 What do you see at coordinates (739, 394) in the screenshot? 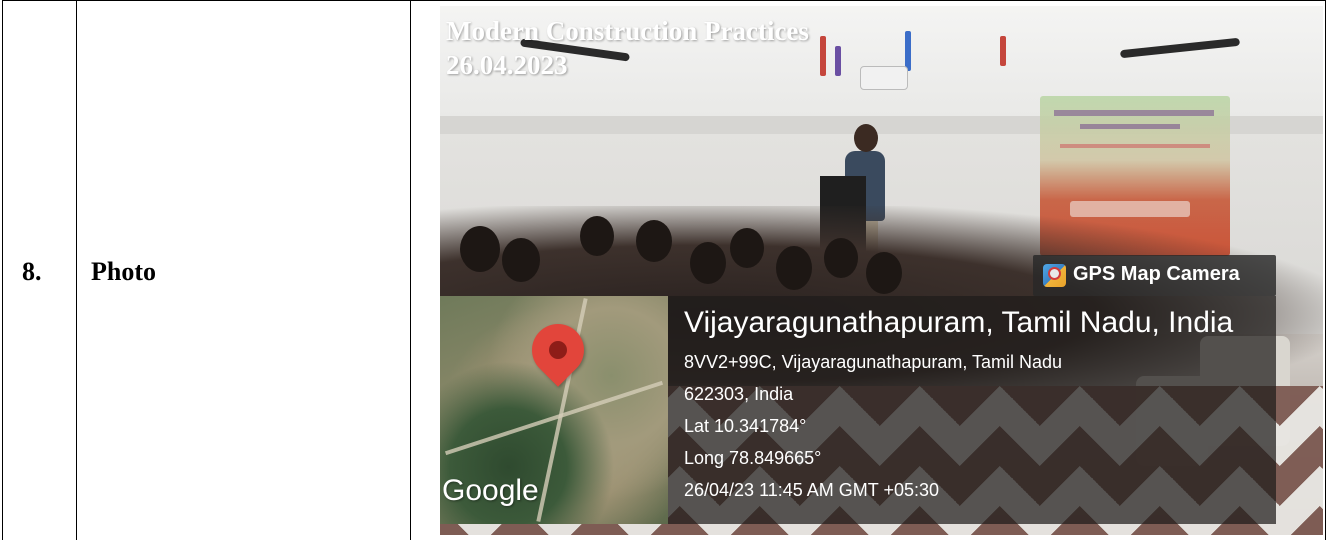
I see `address-line-2: 622303, India` at bounding box center [739, 394].